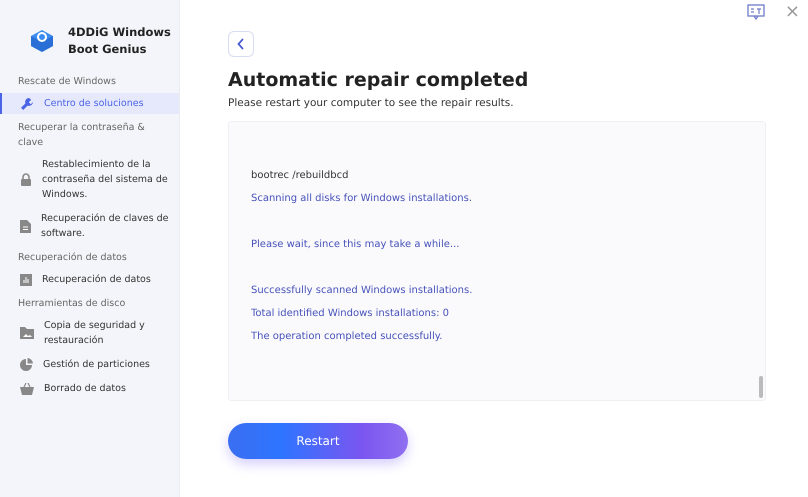 The width and height of the screenshot is (808, 497). Describe the element at coordinates (89, 364) in the screenshot. I see `sidebar-item: Gestión de particiones` at that location.